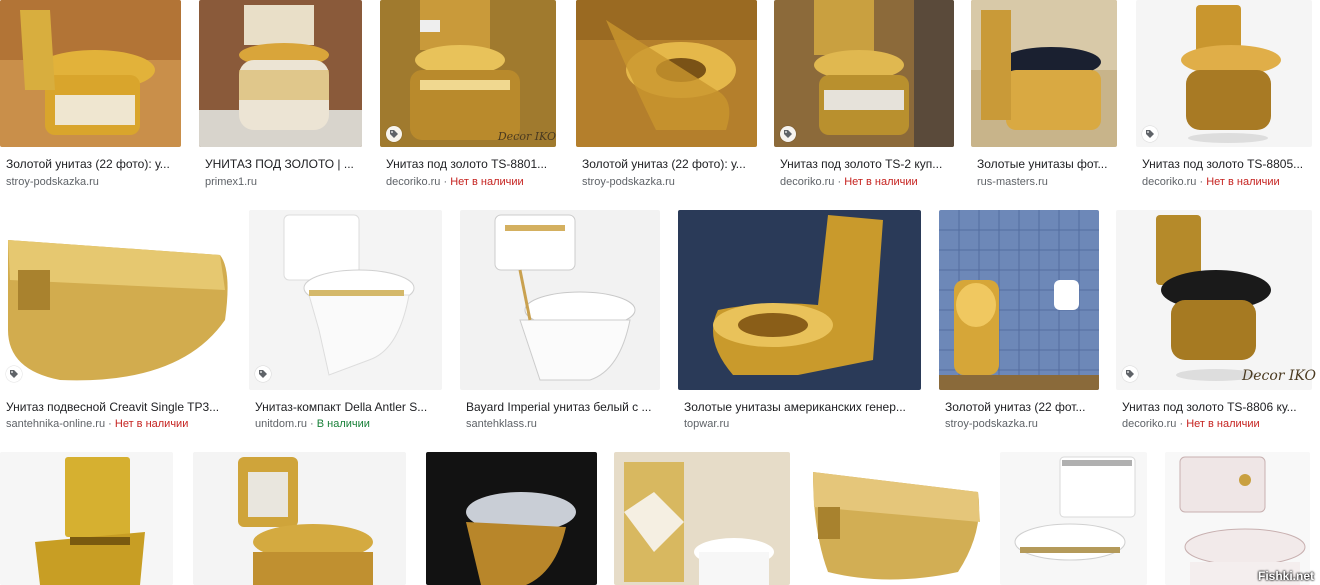 The height and width of the screenshot is (585, 1320). I want to click on result-card: УНИТАЗ ПОД ЗОЛОТО | ... primex1.ru, so click(286, 100).